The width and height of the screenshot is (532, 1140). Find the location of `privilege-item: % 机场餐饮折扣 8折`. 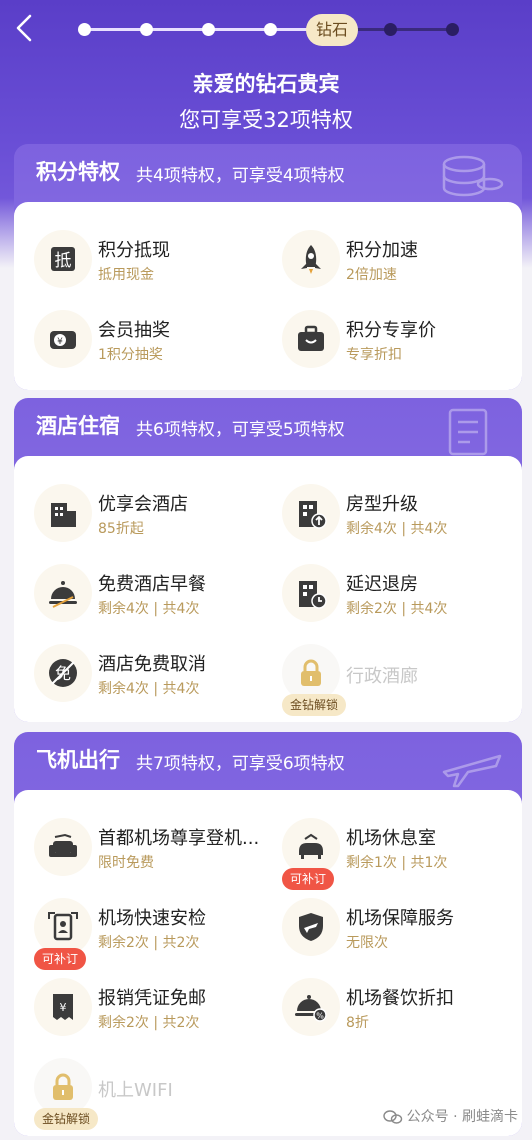

privilege-item: % 机场餐饮折扣 8折 is located at coordinates (372, 1009).